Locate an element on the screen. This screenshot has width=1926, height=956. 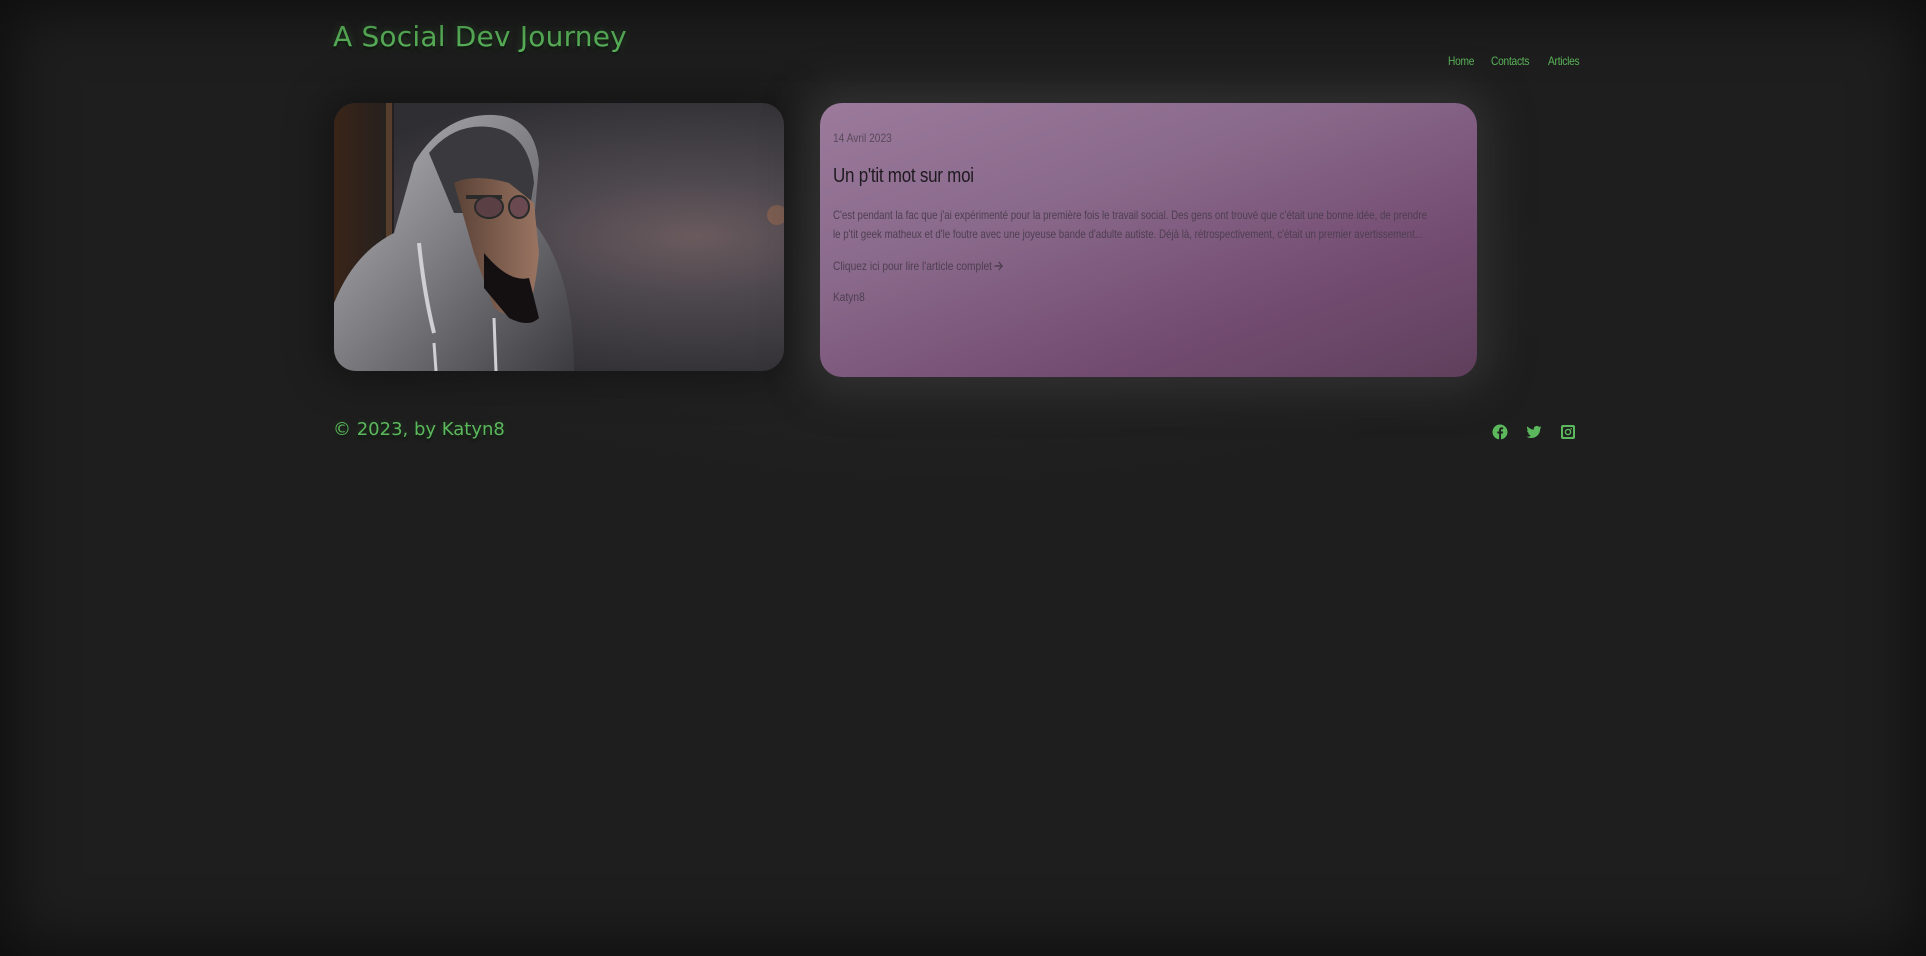
article-image is located at coordinates (559, 237).